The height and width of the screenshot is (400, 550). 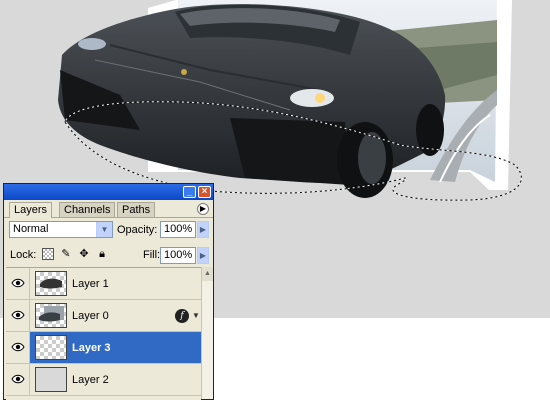 I want to click on fill-slider-arrow-icon: ▶, so click(x=203, y=255).